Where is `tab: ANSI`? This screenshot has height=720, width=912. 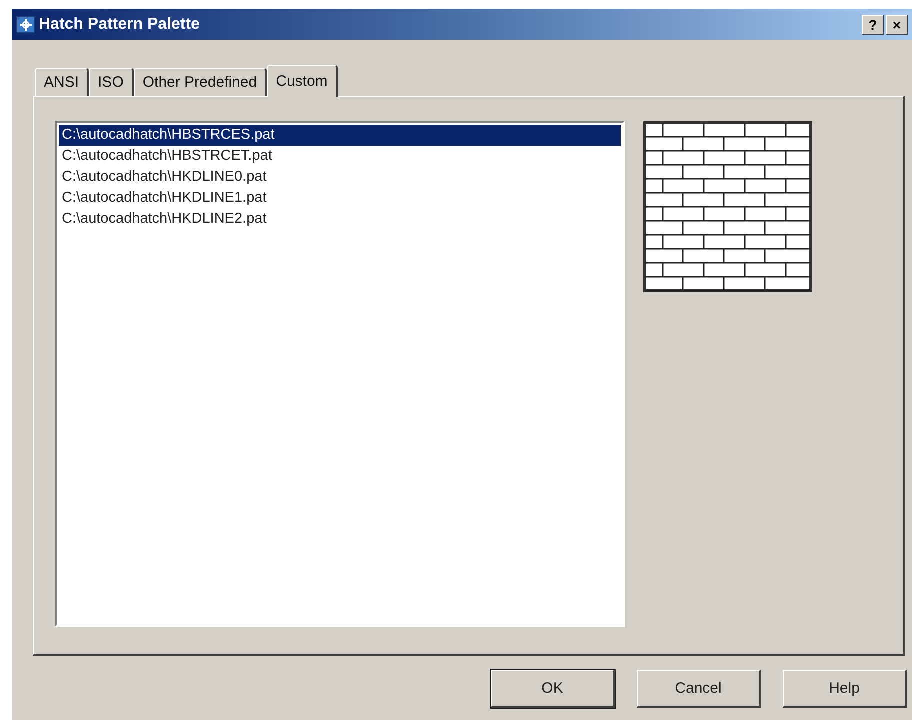
tab: ANSI is located at coordinates (62, 82).